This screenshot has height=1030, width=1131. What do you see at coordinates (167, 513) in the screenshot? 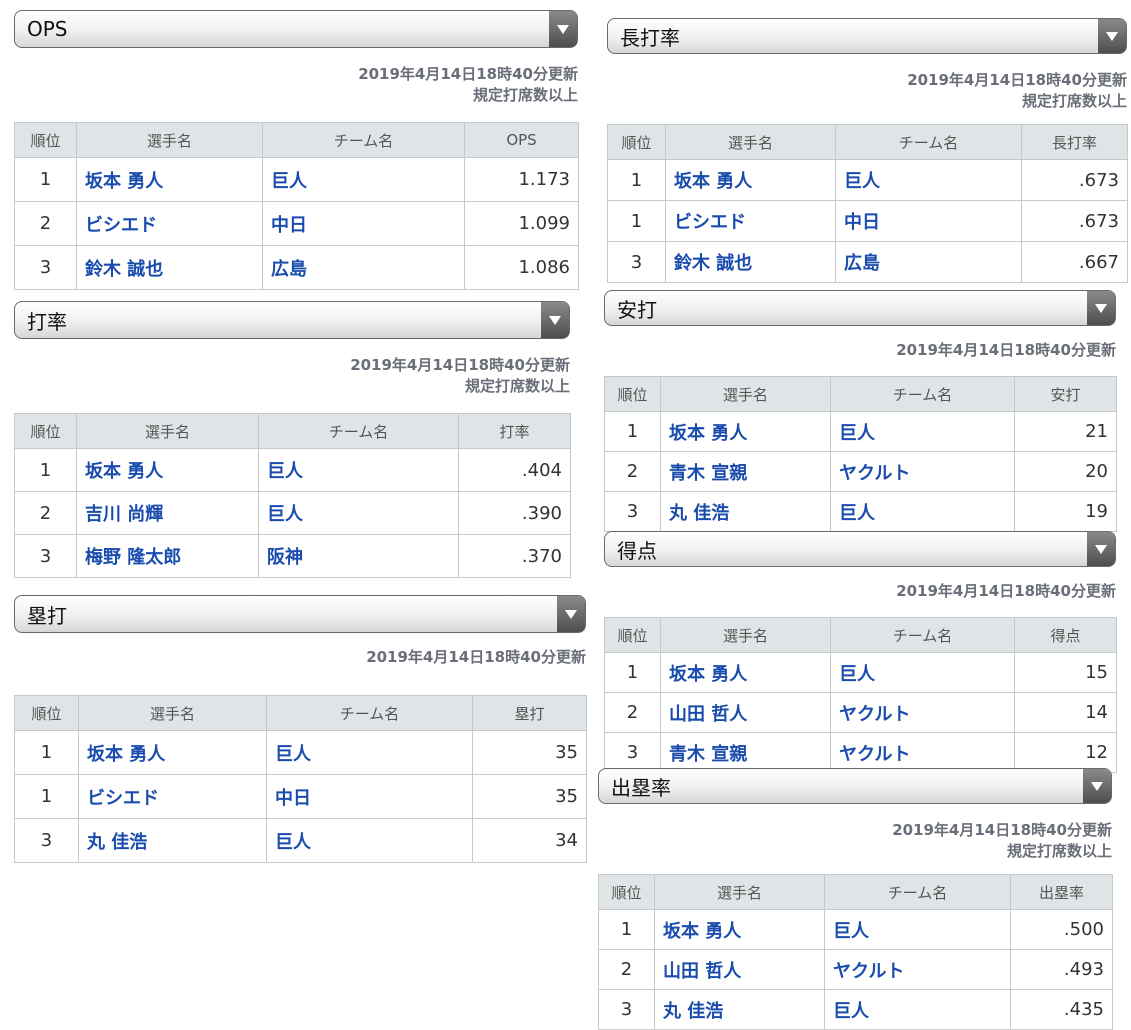
I see `player-link: 吉川 尚輝` at bounding box center [167, 513].